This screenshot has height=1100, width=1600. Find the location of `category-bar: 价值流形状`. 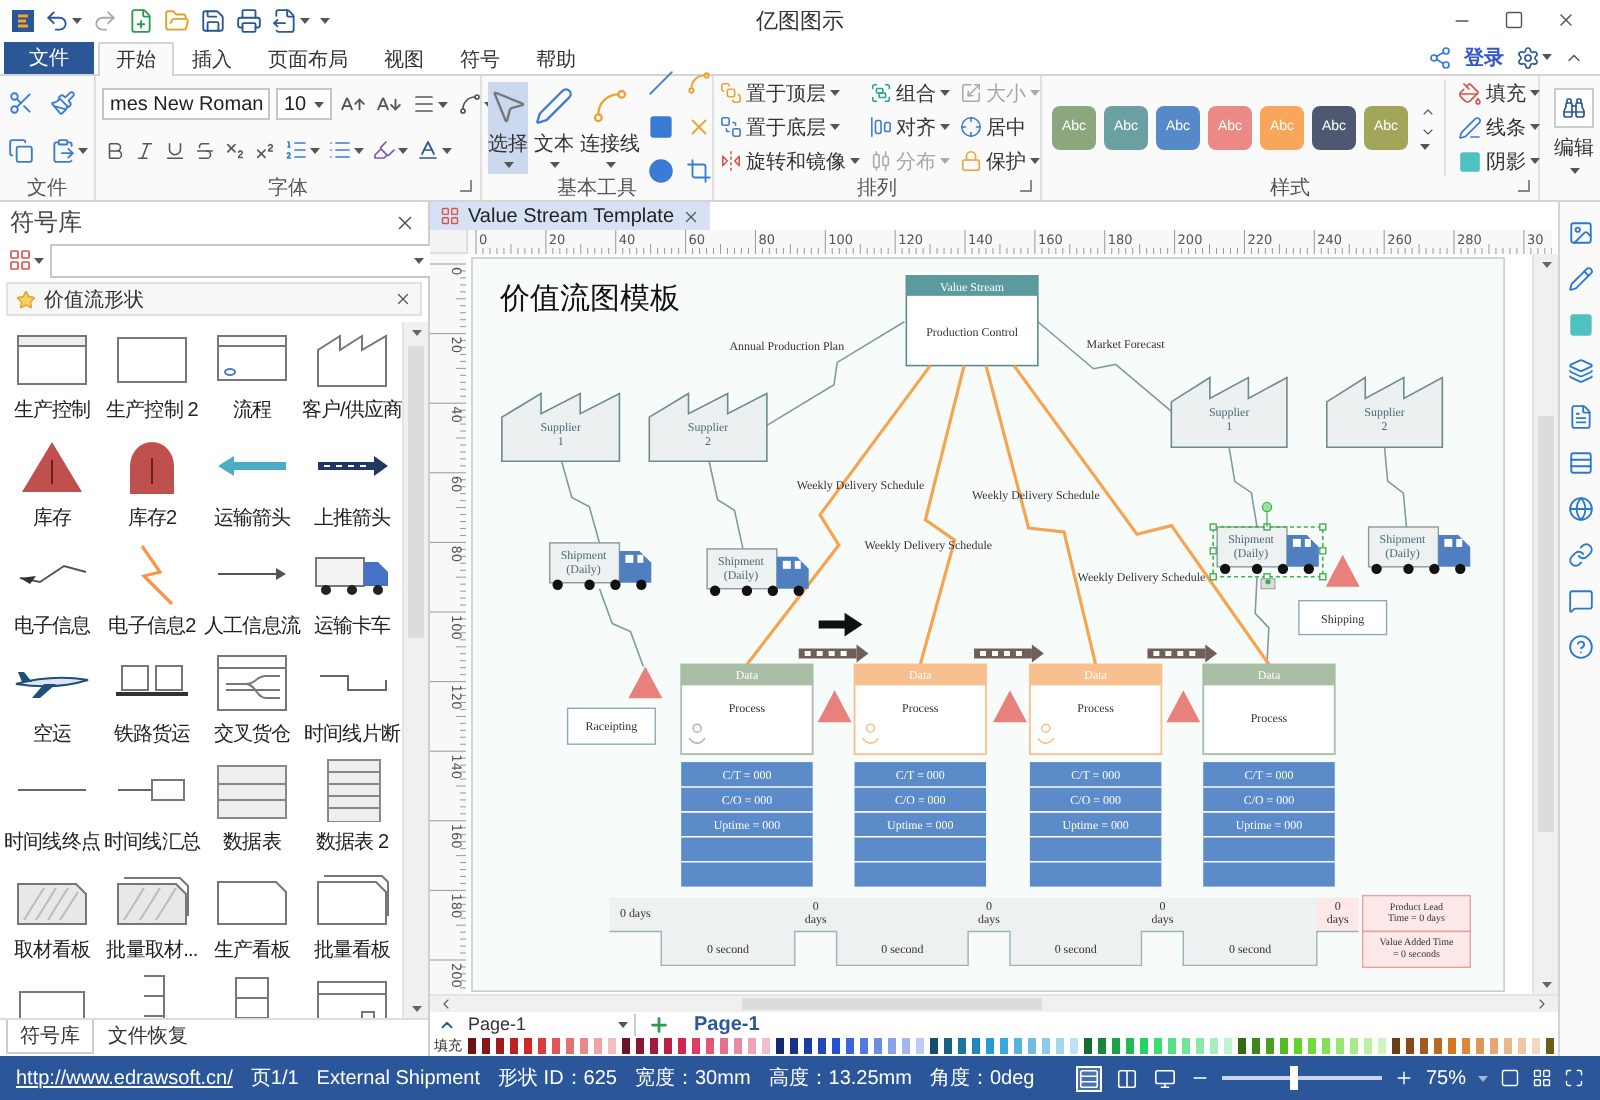

category-bar: 价值流形状 is located at coordinates (214, 299).